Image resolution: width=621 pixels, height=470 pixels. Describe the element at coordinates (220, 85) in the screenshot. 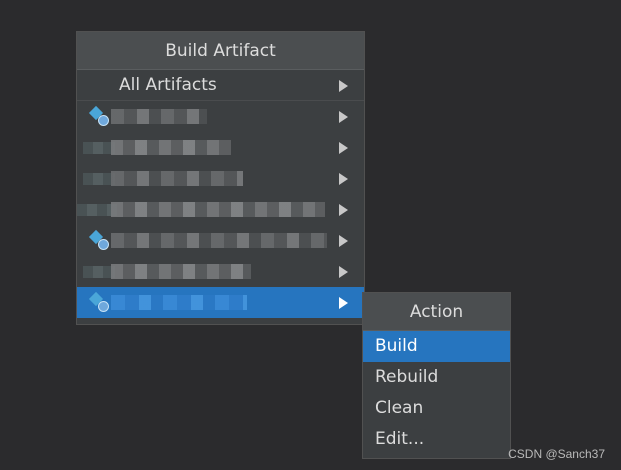

I see `all-artifacts-item: All Artifacts` at that location.